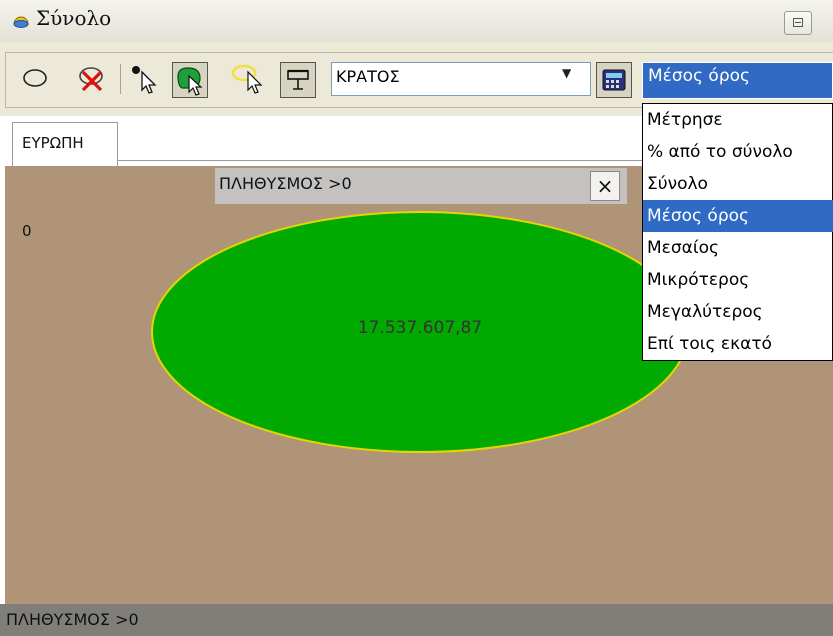 This screenshot has width=833, height=636. I want to click on presentation-button, so click(298, 80).